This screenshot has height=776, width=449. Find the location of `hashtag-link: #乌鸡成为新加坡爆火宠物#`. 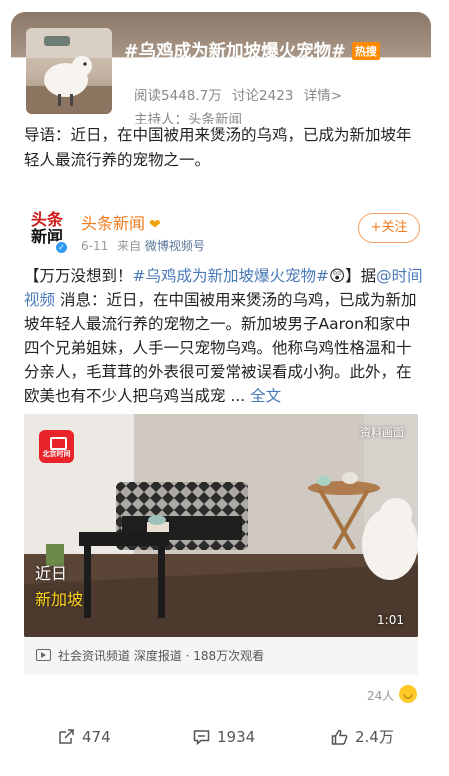

hashtag-link: #乌鸡成为新加坡爆火宠物# is located at coordinates (231, 276).